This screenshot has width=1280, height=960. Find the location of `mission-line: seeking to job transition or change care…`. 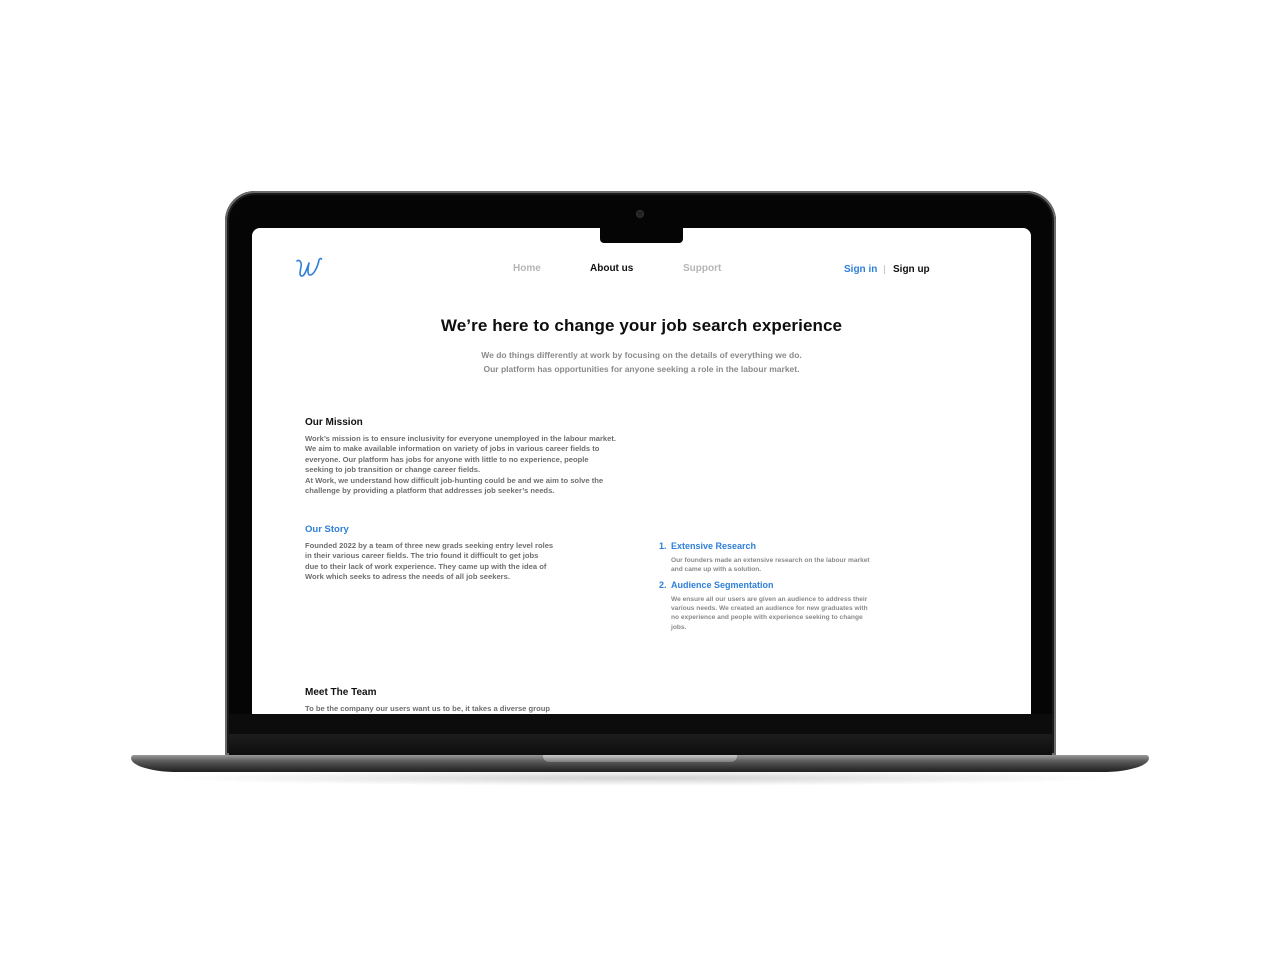

mission-line: seeking to job transition or change care… is located at coordinates (393, 470).